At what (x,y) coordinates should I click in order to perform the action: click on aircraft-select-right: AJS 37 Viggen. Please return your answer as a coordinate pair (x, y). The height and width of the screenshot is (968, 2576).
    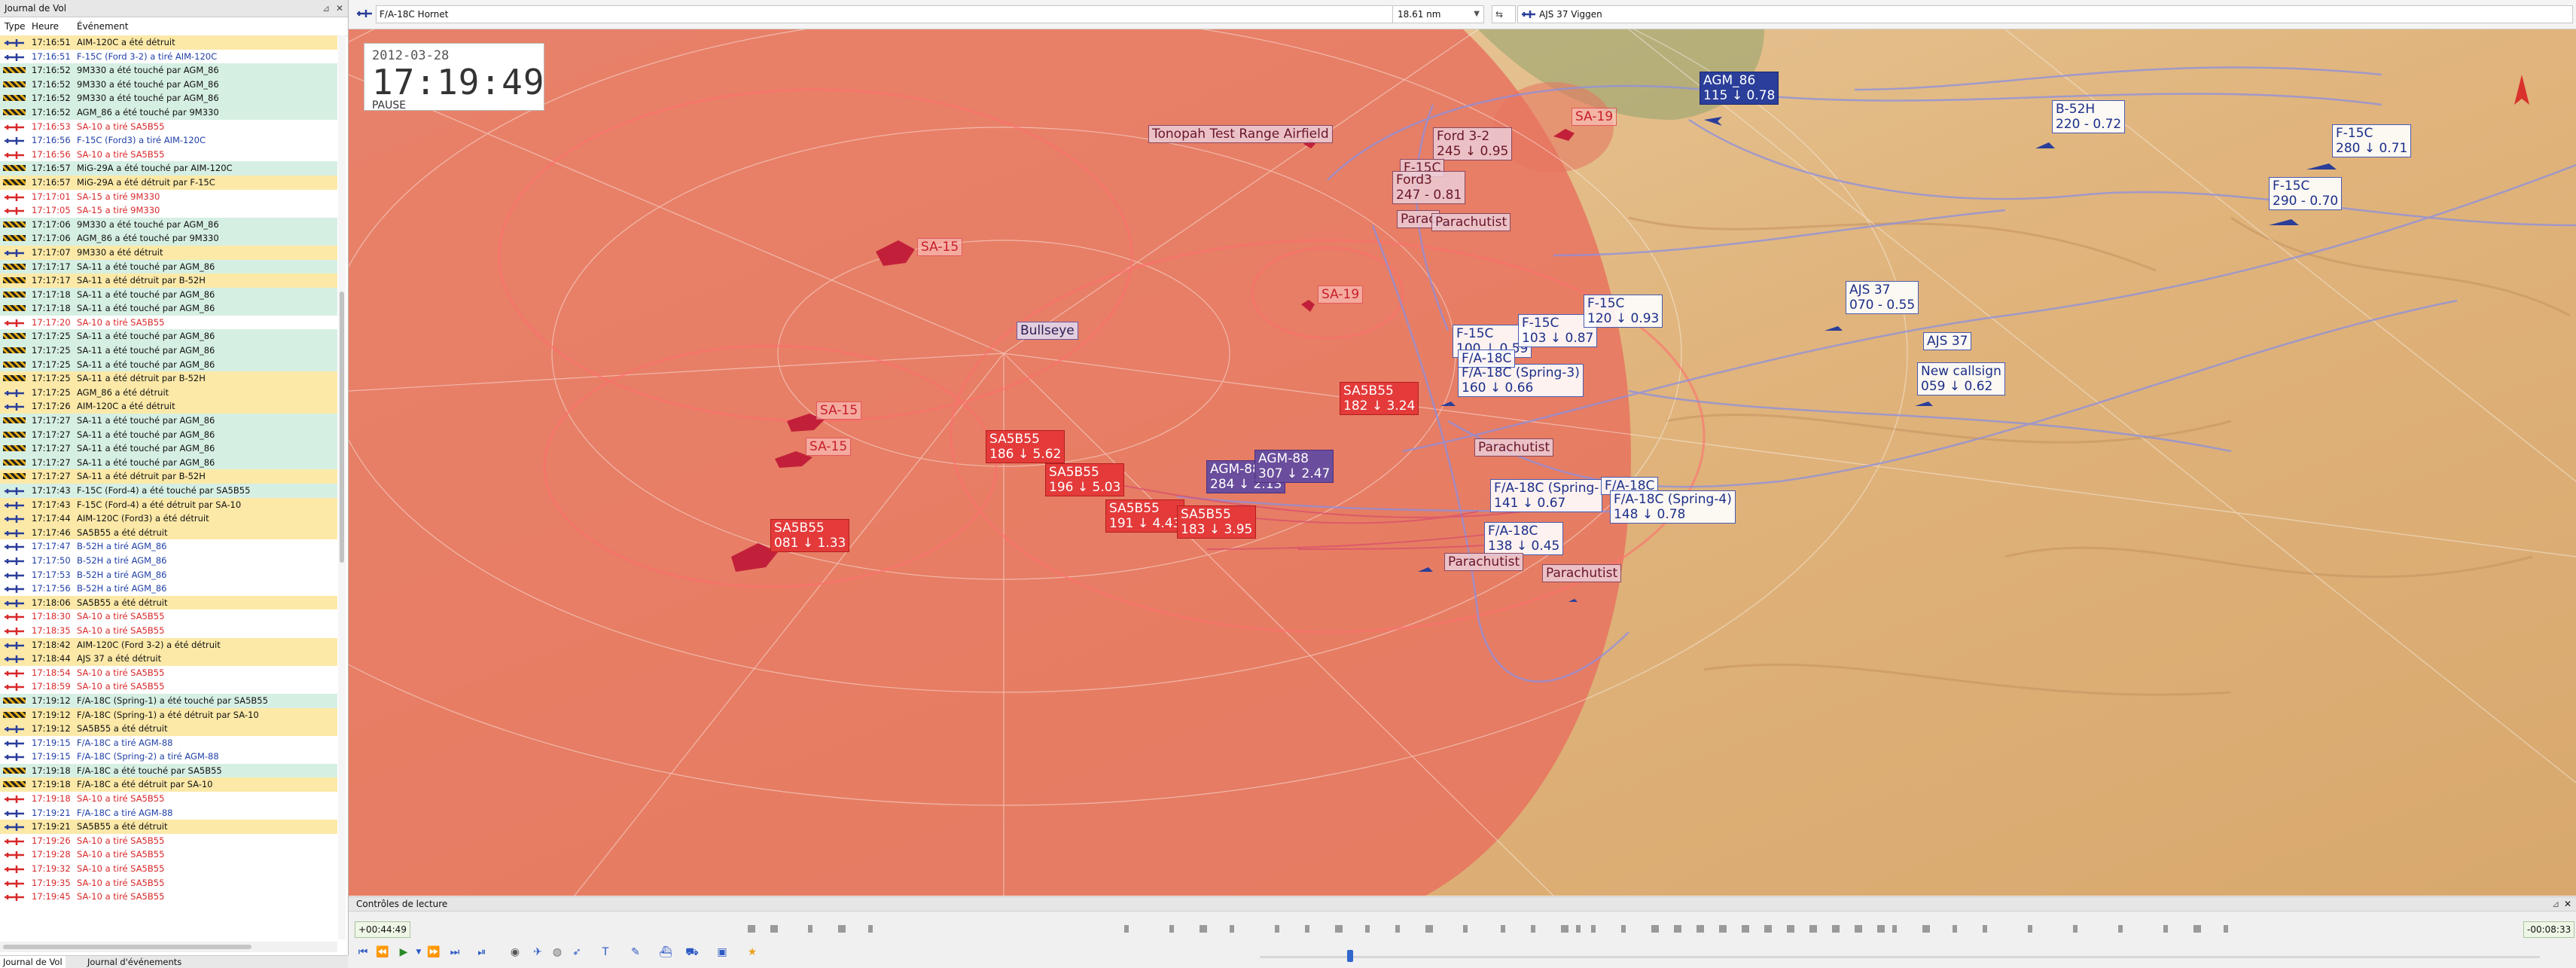
    Looking at the image, I should click on (2045, 14).